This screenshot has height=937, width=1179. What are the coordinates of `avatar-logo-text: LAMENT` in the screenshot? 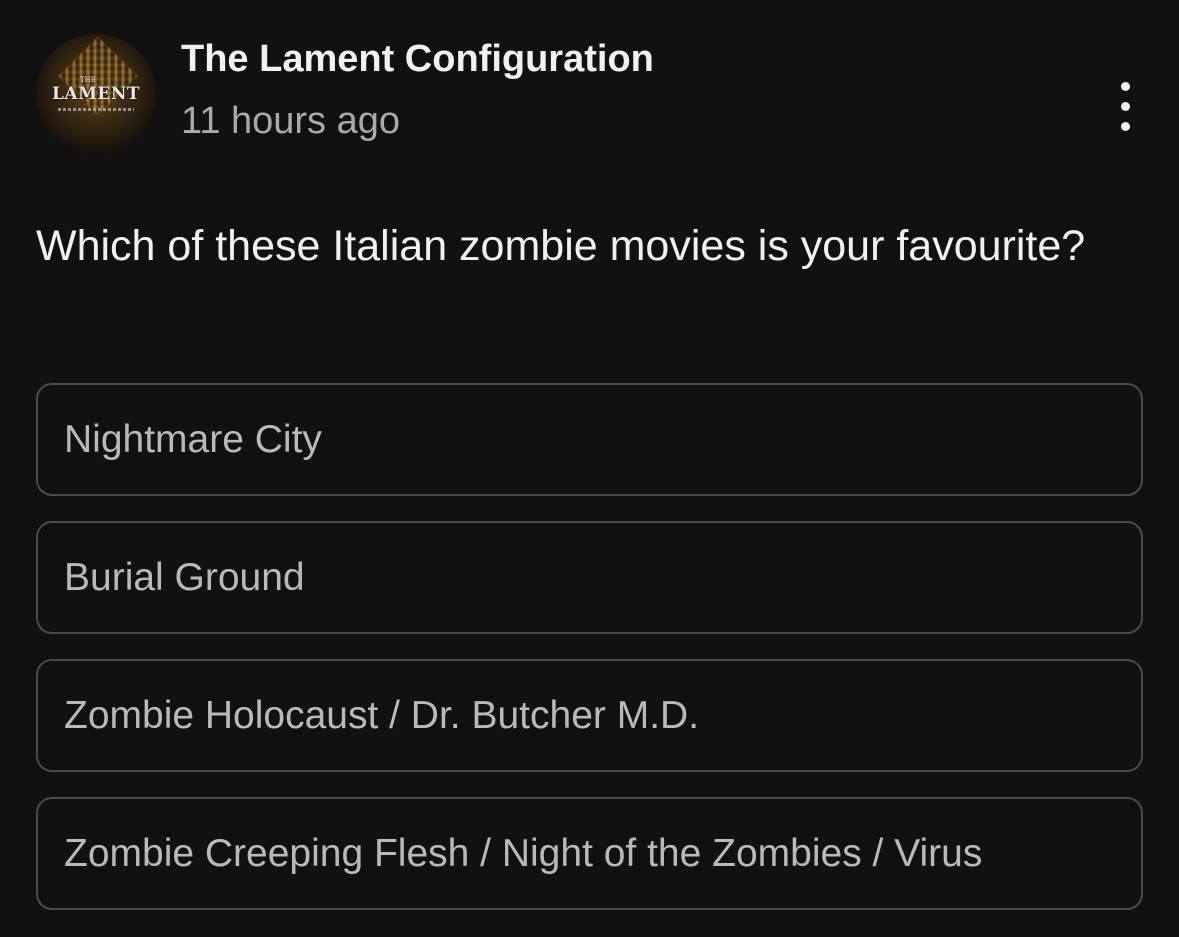 It's located at (96, 94).